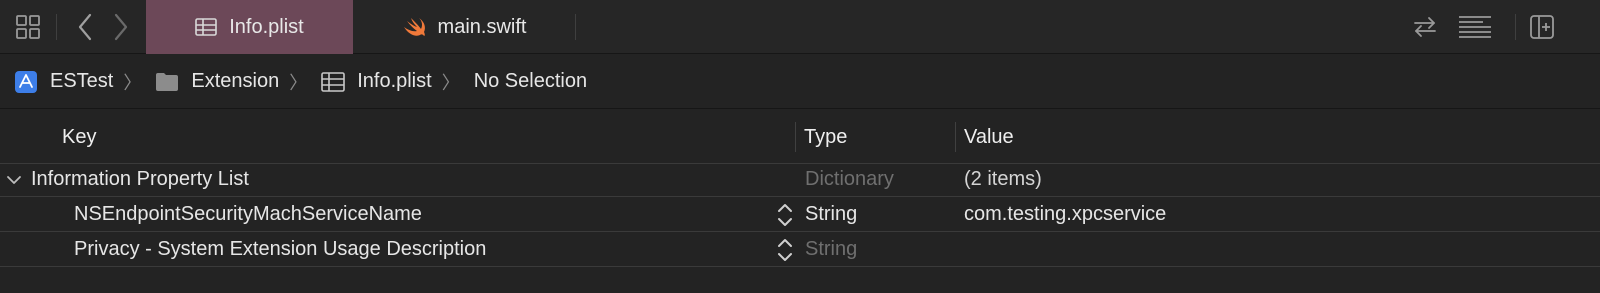 Image resolution: width=1600 pixels, height=293 pixels. What do you see at coordinates (394, 81) in the screenshot?
I see `breadcrumb-label: Info.plist` at bounding box center [394, 81].